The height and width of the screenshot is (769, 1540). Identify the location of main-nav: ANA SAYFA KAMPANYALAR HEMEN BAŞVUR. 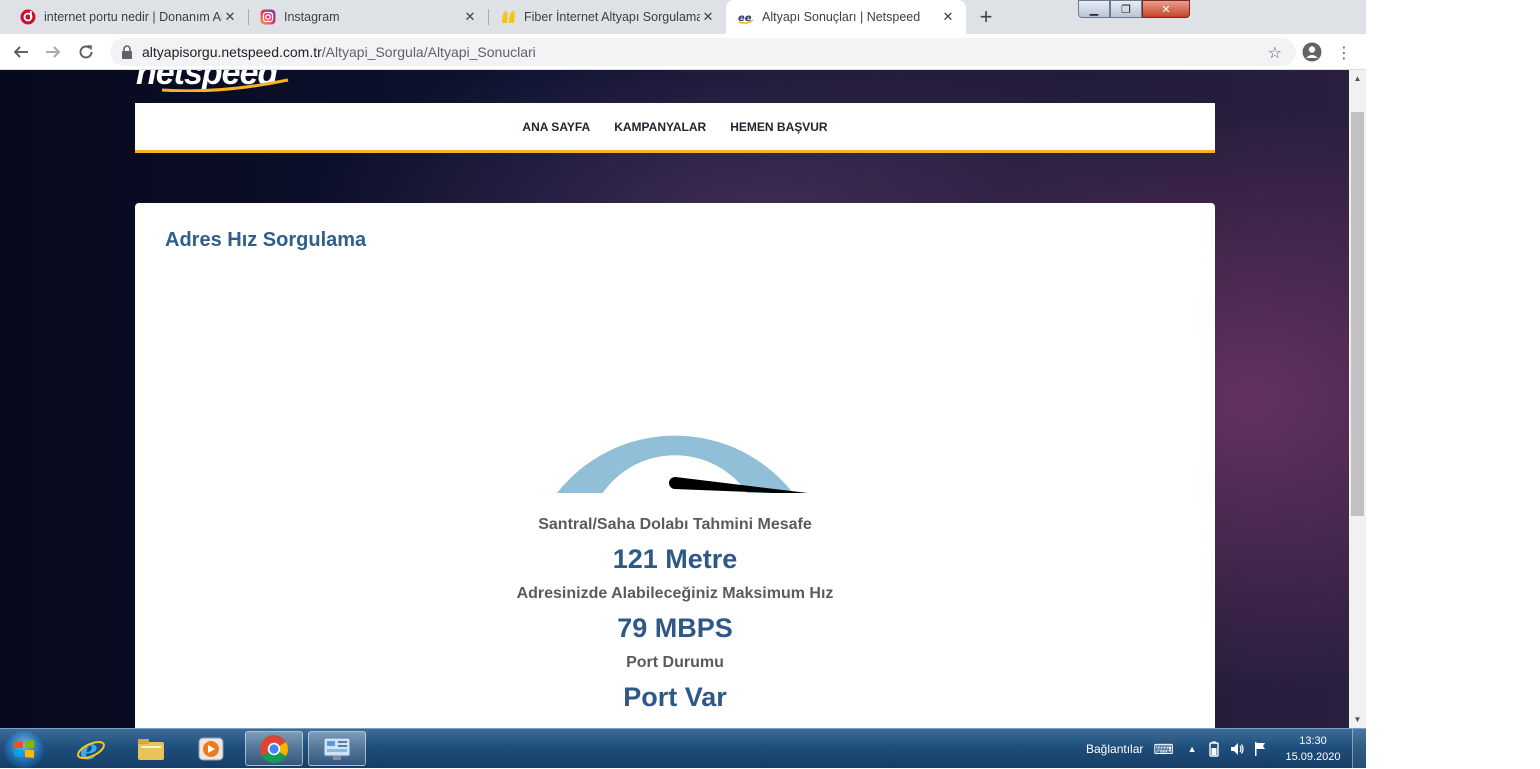
(675, 128).